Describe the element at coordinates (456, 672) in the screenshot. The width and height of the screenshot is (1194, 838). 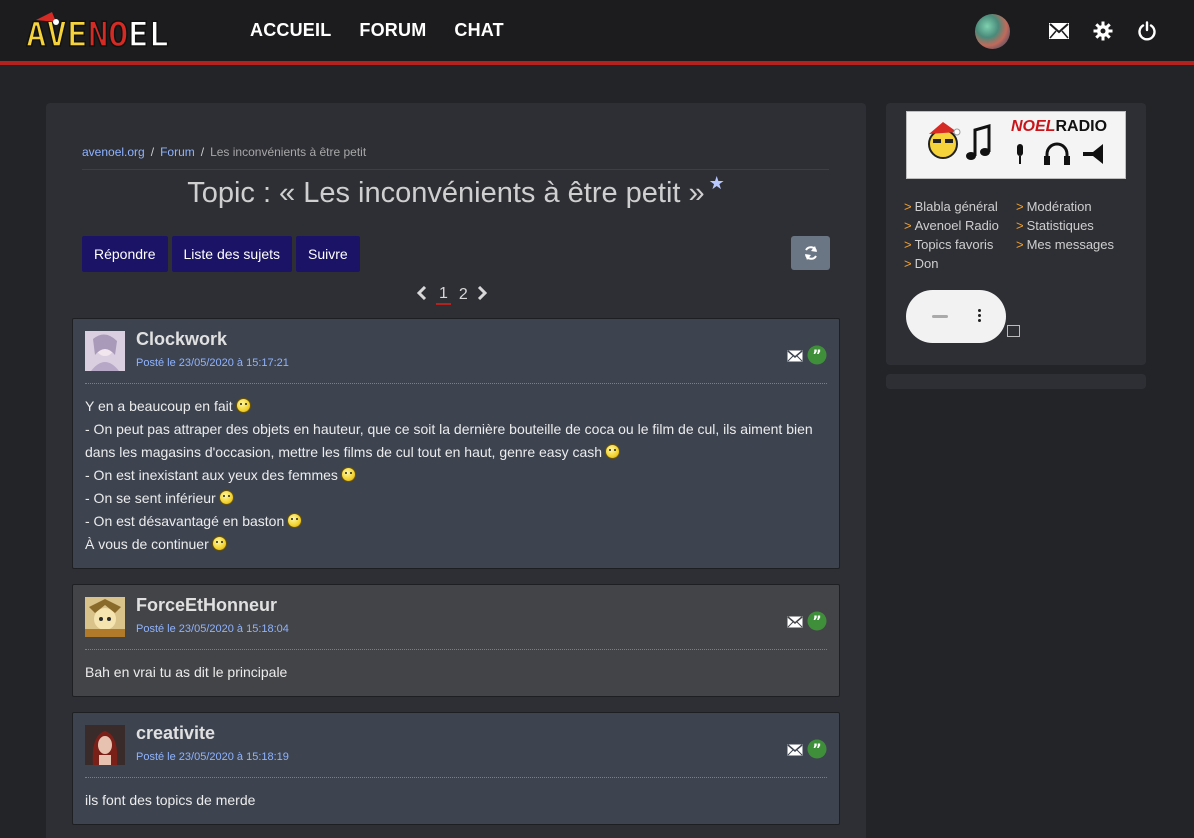
I see `post-body: Bah en vrai tu as dit le principale` at that location.